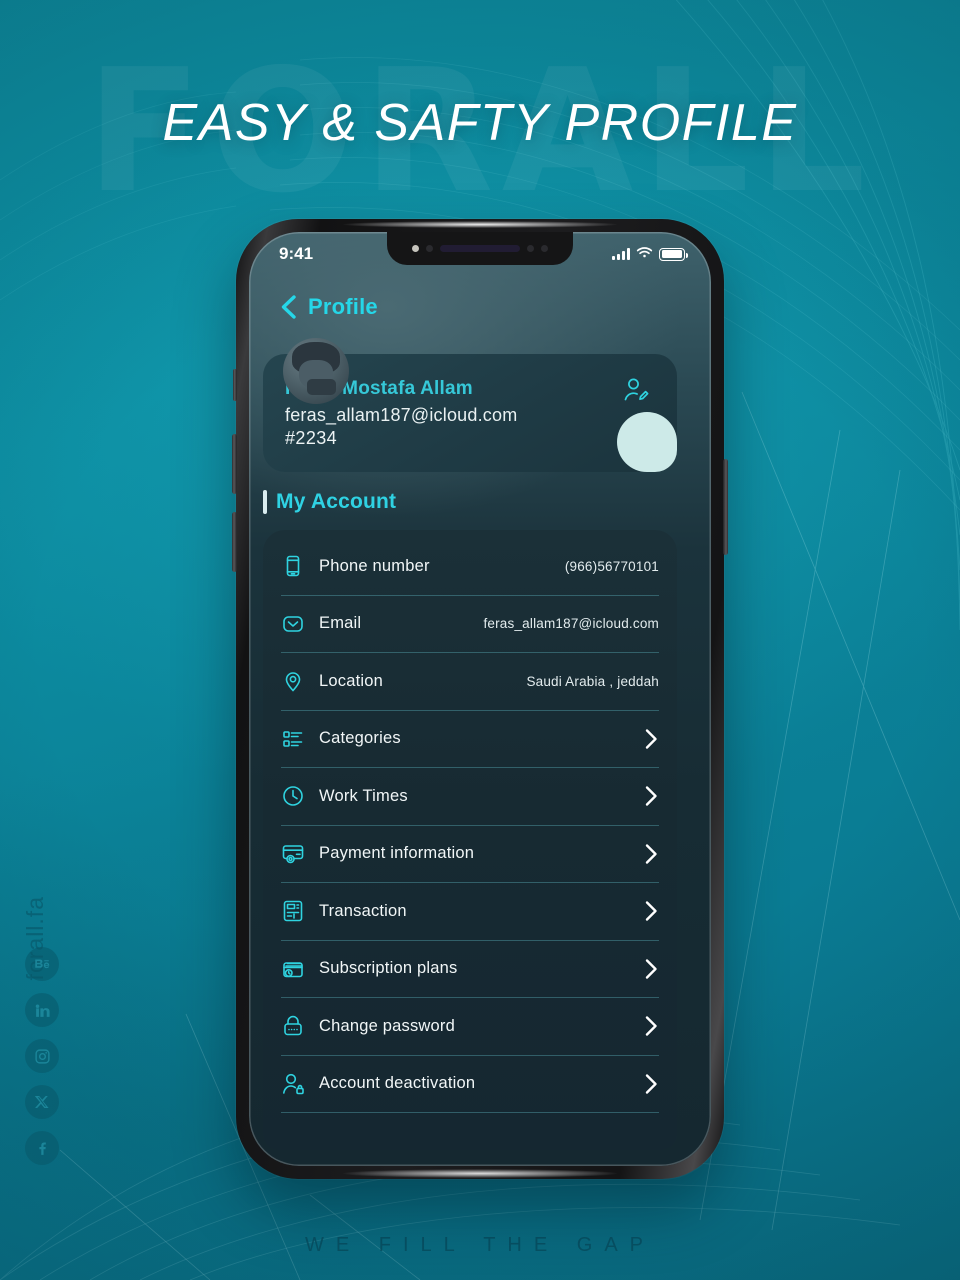  What do you see at coordinates (293, 681) in the screenshot?
I see `location-pin-icon` at bounding box center [293, 681].